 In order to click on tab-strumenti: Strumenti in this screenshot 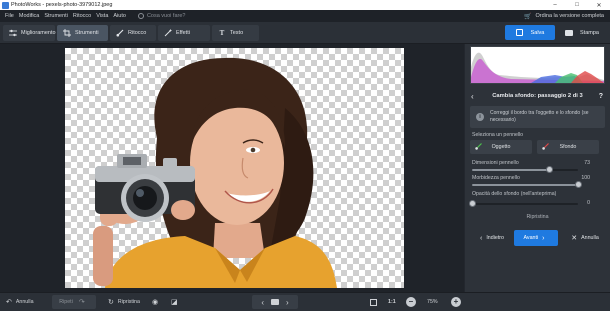, I will do `click(82, 33)`.